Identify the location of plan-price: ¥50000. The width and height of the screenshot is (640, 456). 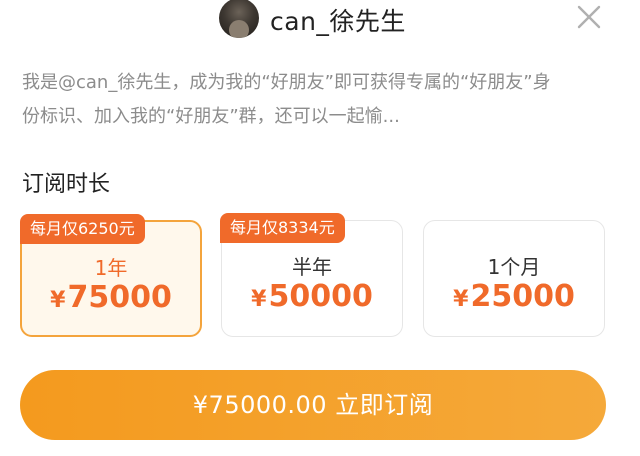
(312, 296).